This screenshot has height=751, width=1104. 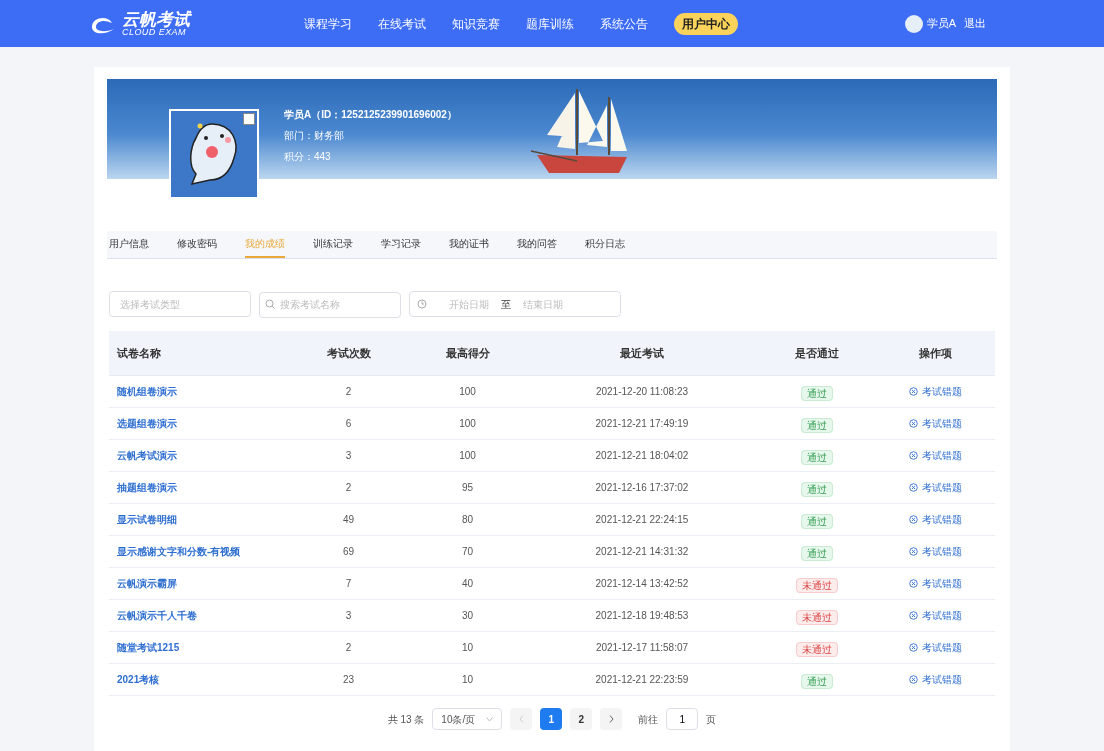 What do you see at coordinates (642, 353) in the screenshot?
I see `column-header: 最近考试` at bounding box center [642, 353].